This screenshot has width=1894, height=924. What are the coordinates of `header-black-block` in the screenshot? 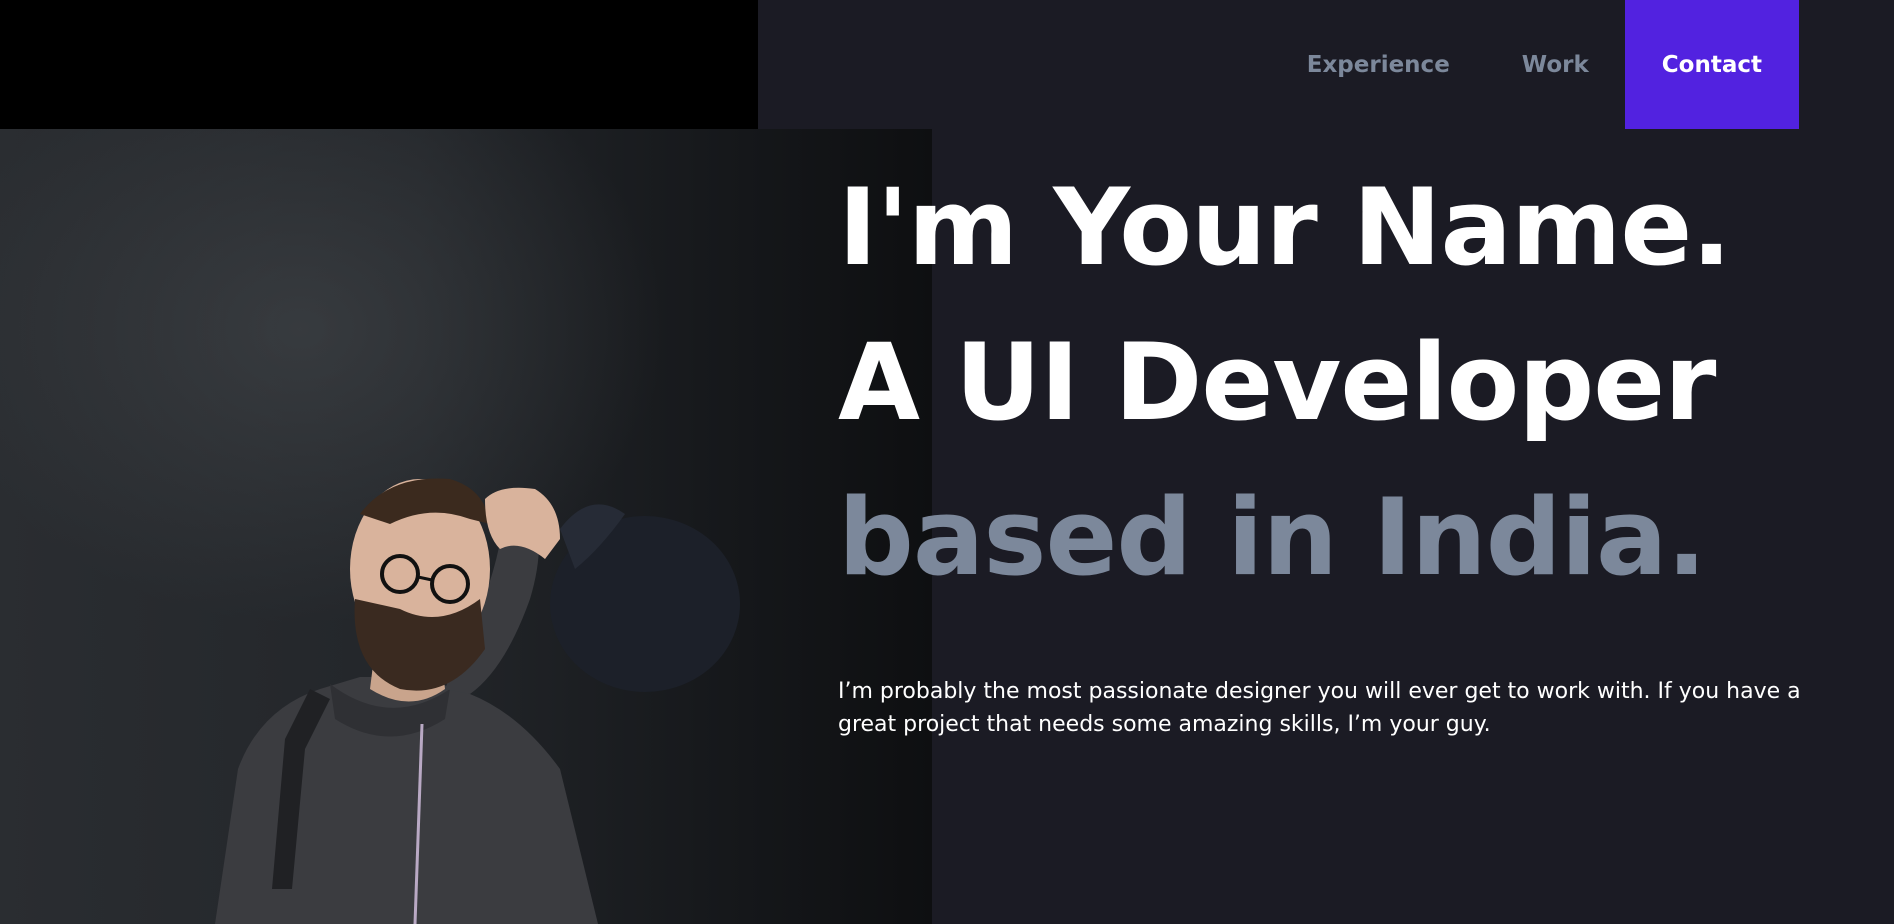 It's located at (379, 64).